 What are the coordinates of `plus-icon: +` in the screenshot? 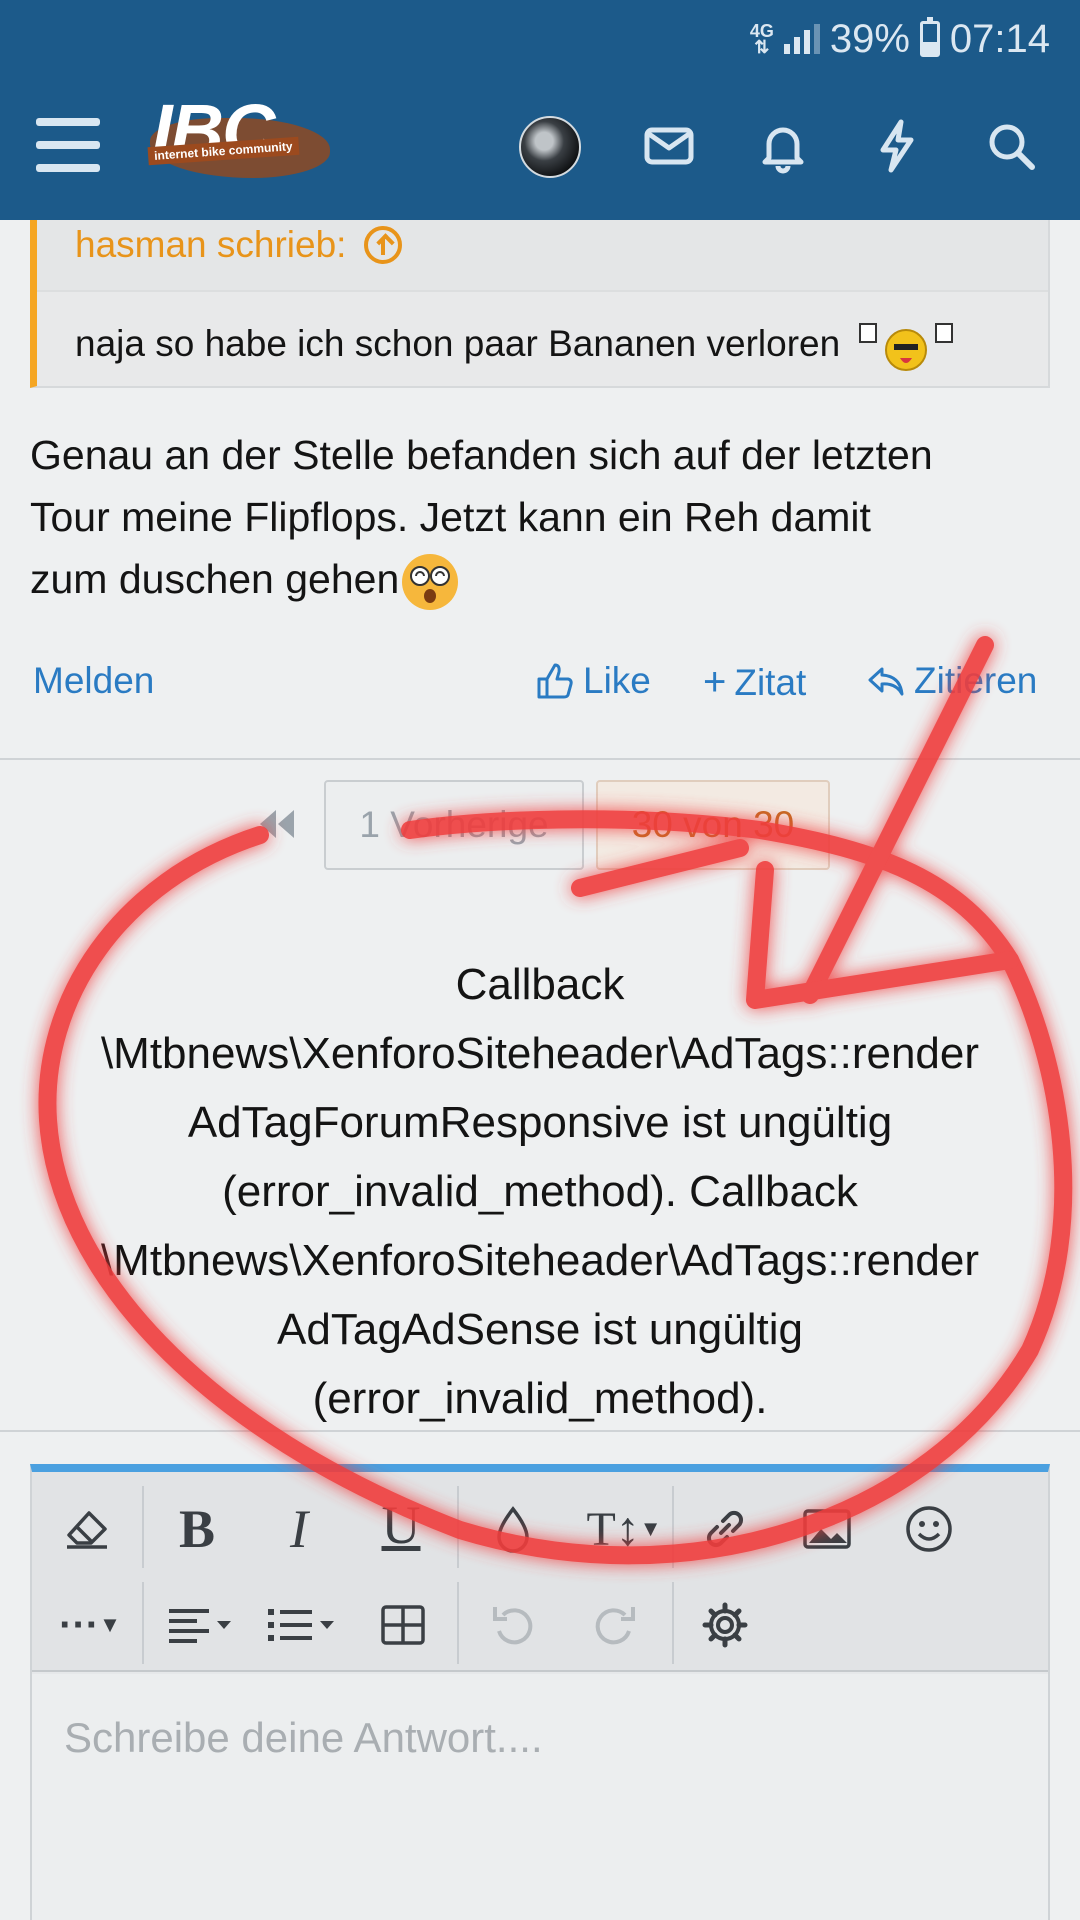 It's located at (715, 682).